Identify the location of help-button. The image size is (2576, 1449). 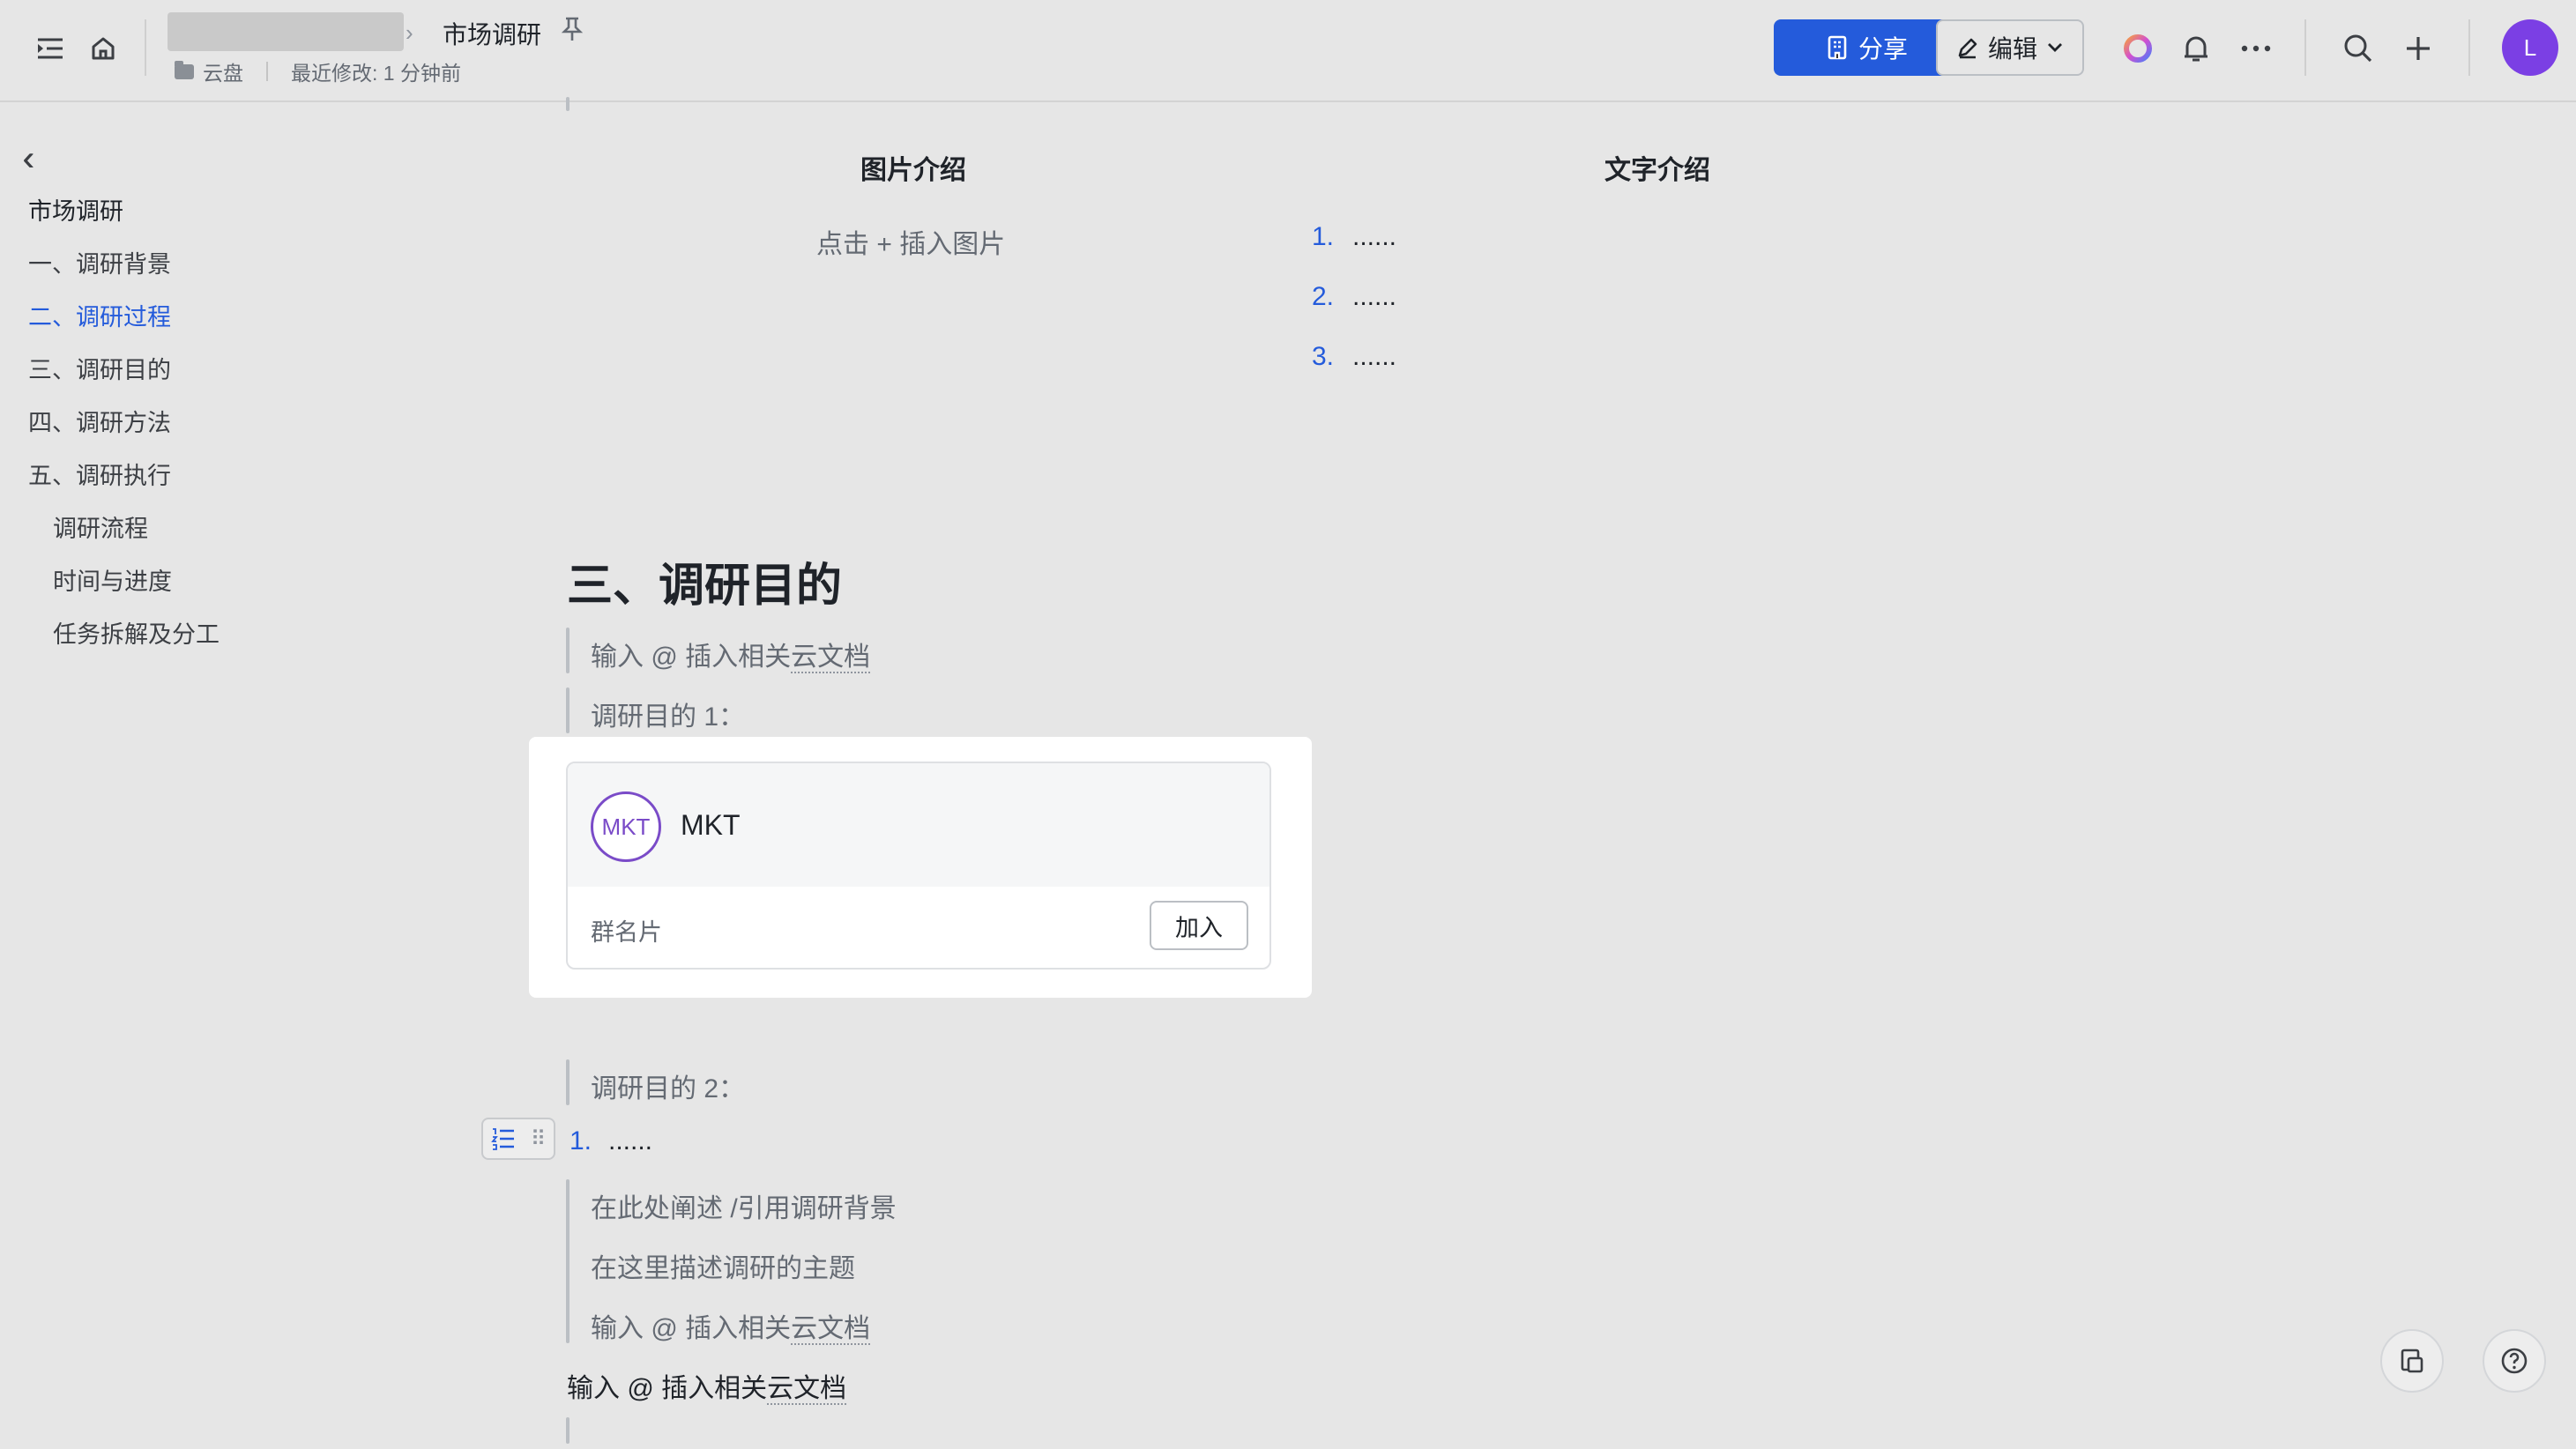
(2515, 1361).